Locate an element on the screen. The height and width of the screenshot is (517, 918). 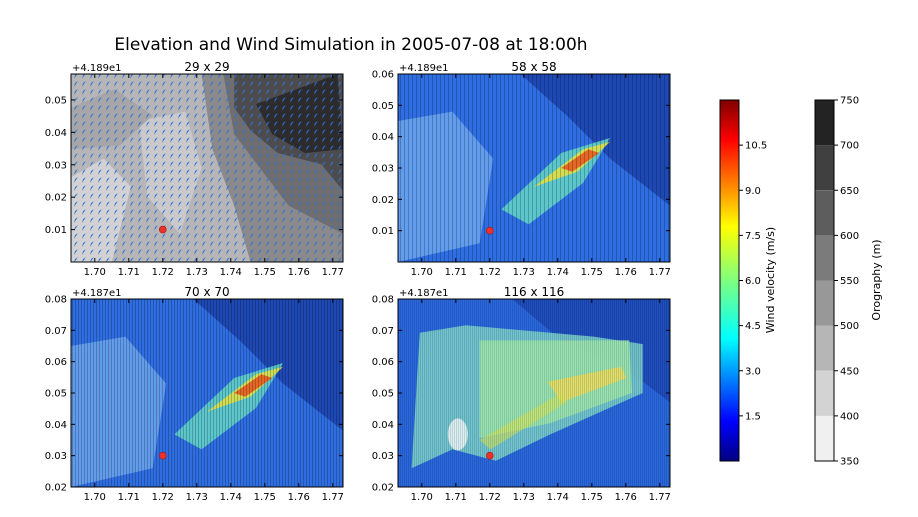
colorbar-tick-label: 550 is located at coordinates (849, 281).